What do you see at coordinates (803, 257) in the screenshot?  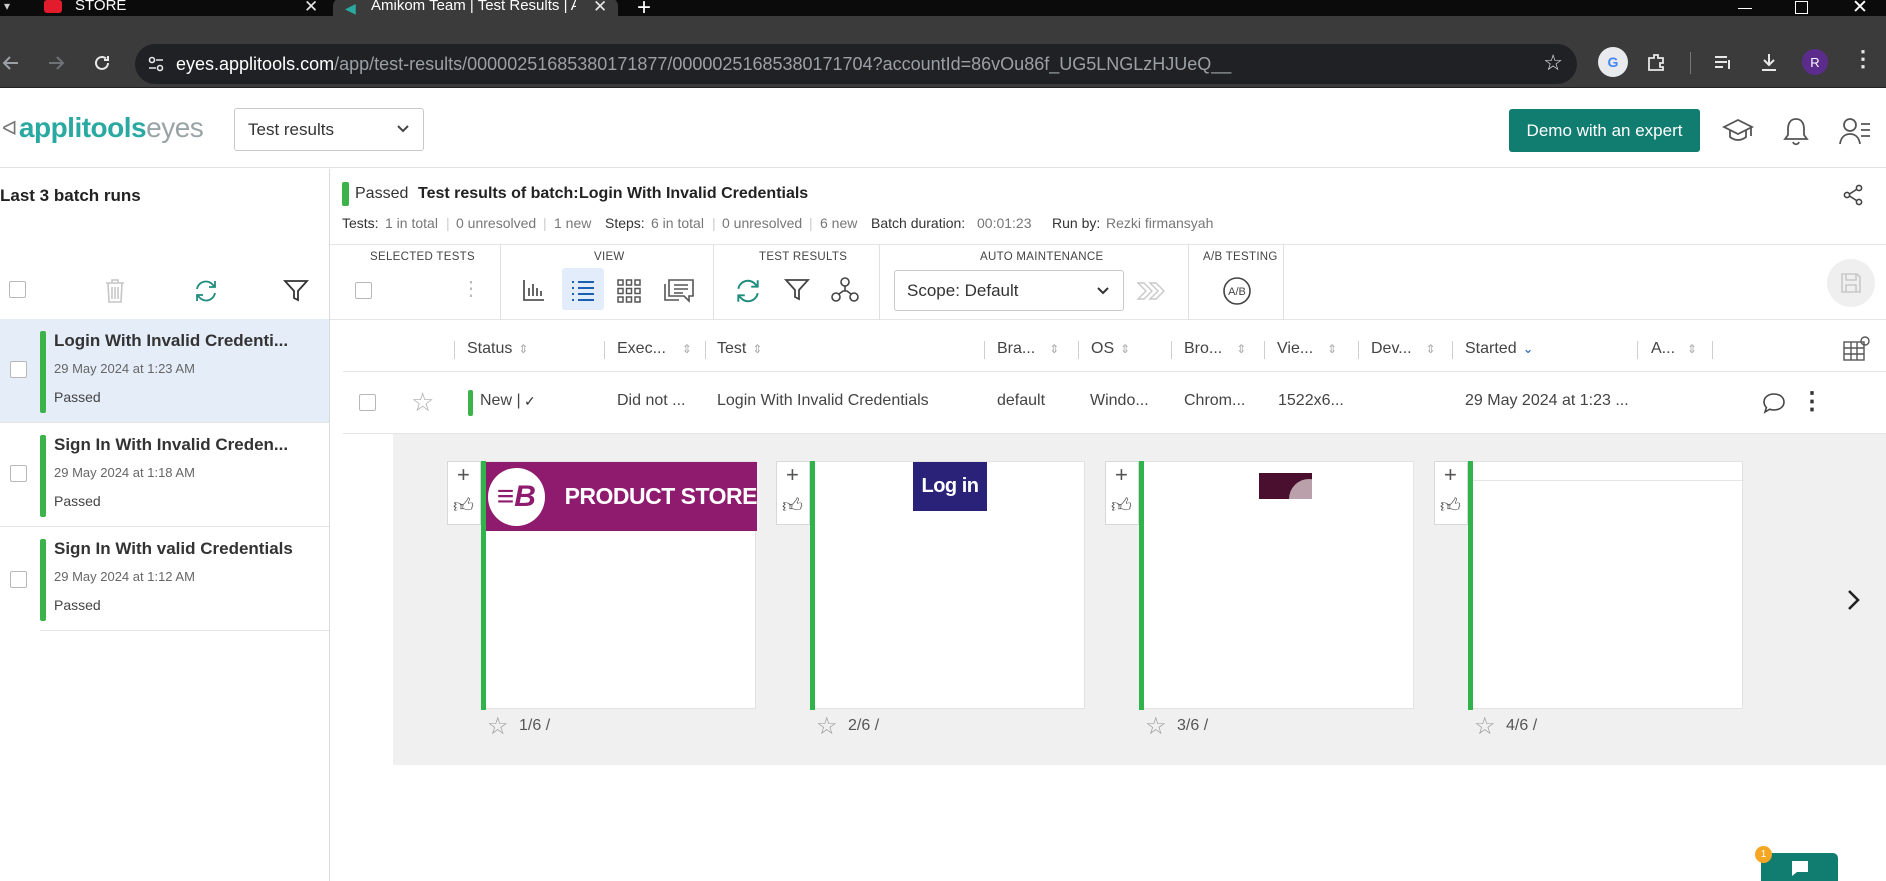 I see `test-results-label: TEST RESULTS` at bounding box center [803, 257].